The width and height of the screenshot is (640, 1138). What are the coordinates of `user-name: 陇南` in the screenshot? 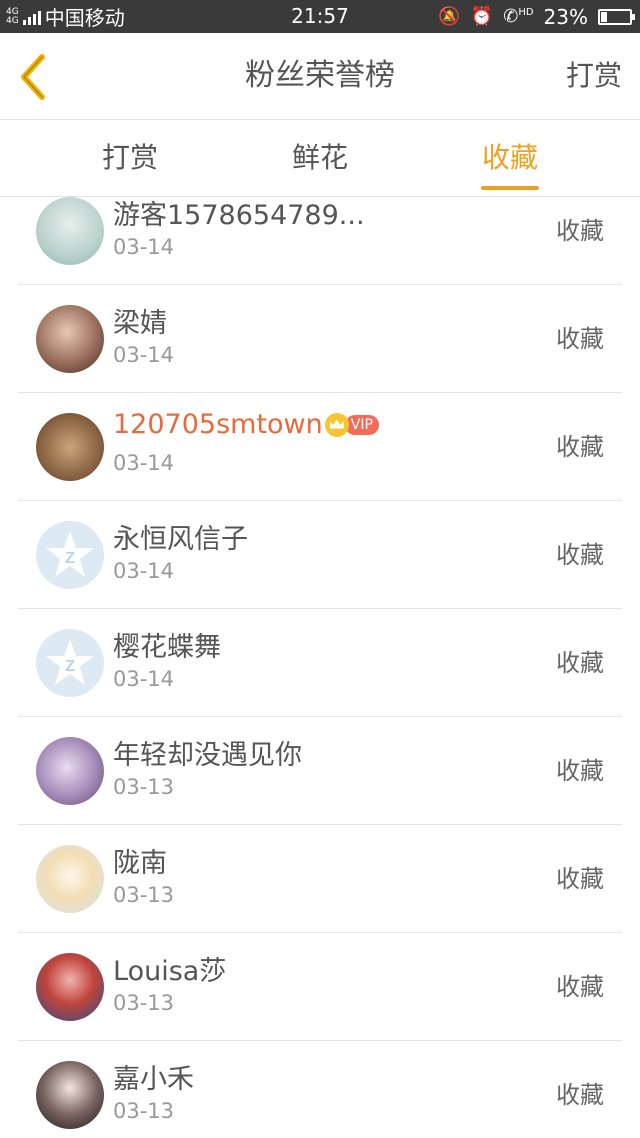 It's located at (140, 863).